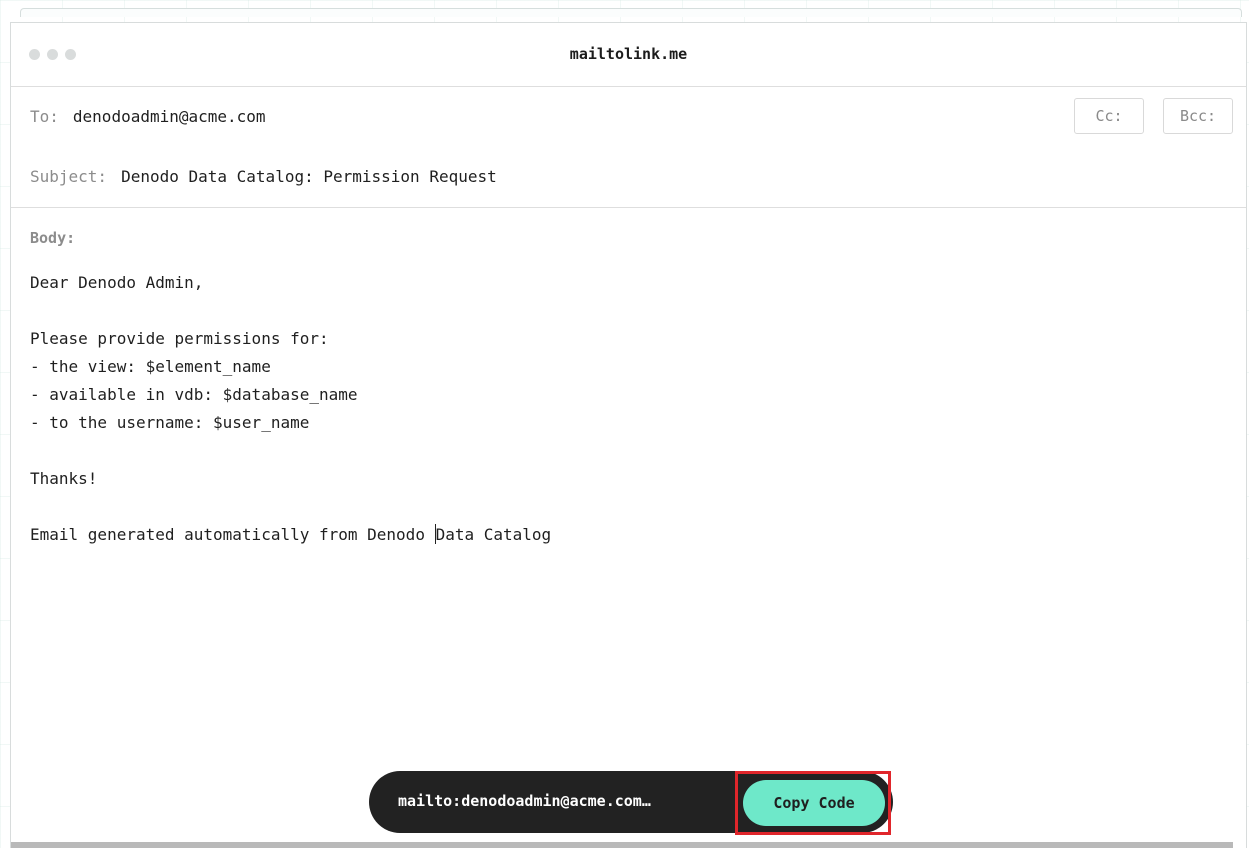 Image resolution: width=1249 pixels, height=848 pixels. What do you see at coordinates (150, 366) in the screenshot?
I see `body-line: - the view: $element_name` at bounding box center [150, 366].